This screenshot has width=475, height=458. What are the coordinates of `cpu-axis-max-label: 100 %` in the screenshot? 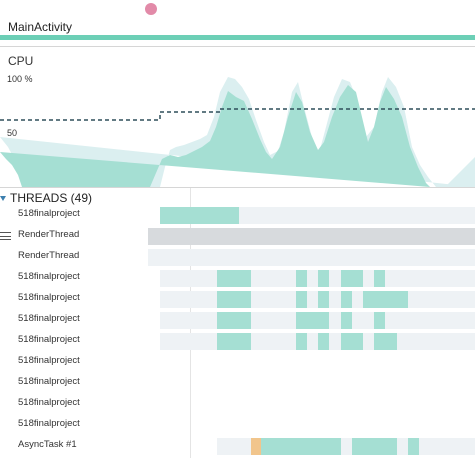 It's located at (20, 79).